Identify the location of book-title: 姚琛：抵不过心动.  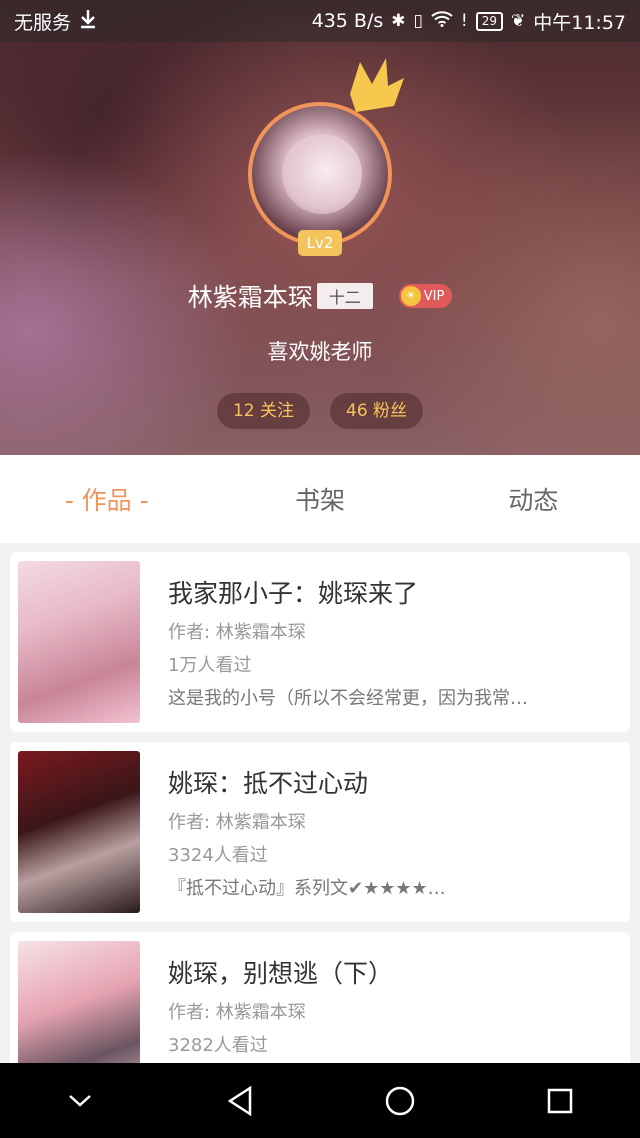
(268, 783).